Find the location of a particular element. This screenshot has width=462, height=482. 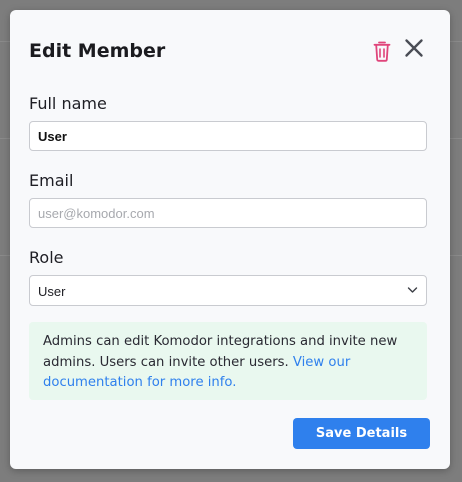

modal-title: Edit Member is located at coordinates (97, 51).